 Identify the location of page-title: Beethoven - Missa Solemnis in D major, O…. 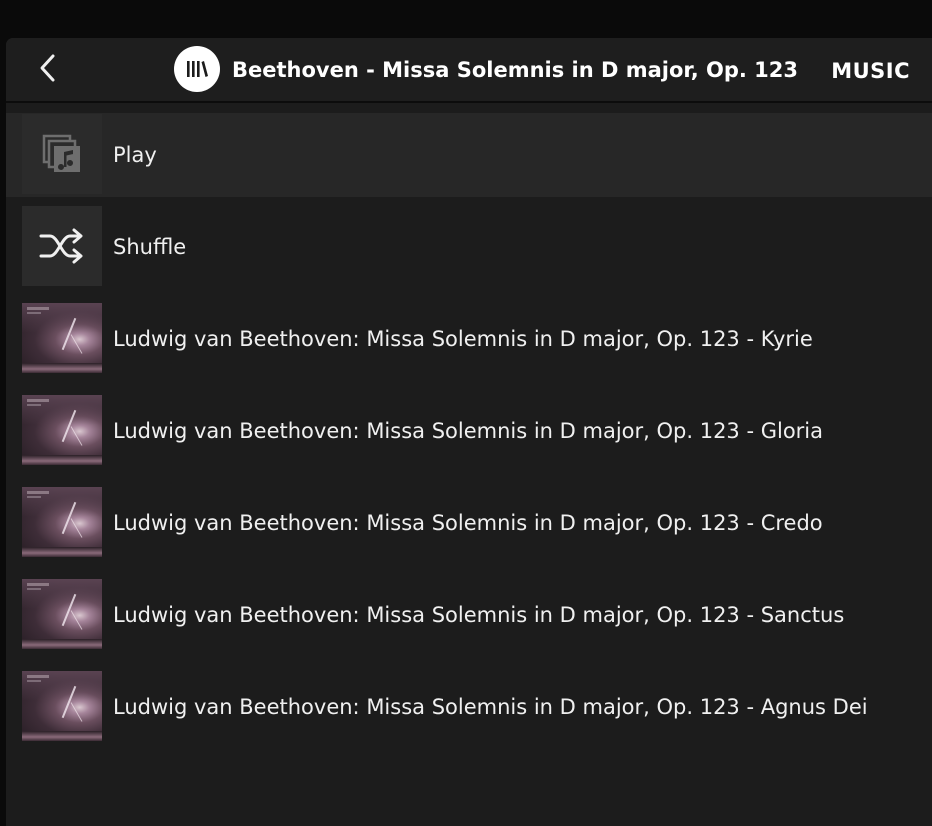
(515, 70).